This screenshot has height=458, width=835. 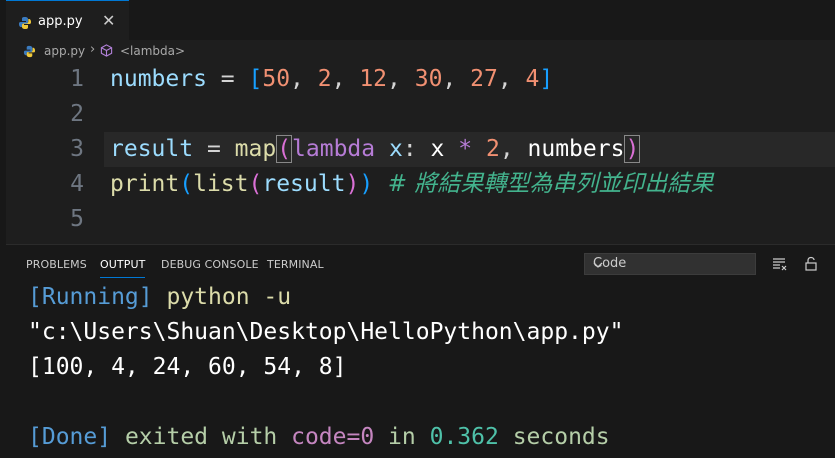 I want to click on token-number: 50, so click(x=276, y=79).